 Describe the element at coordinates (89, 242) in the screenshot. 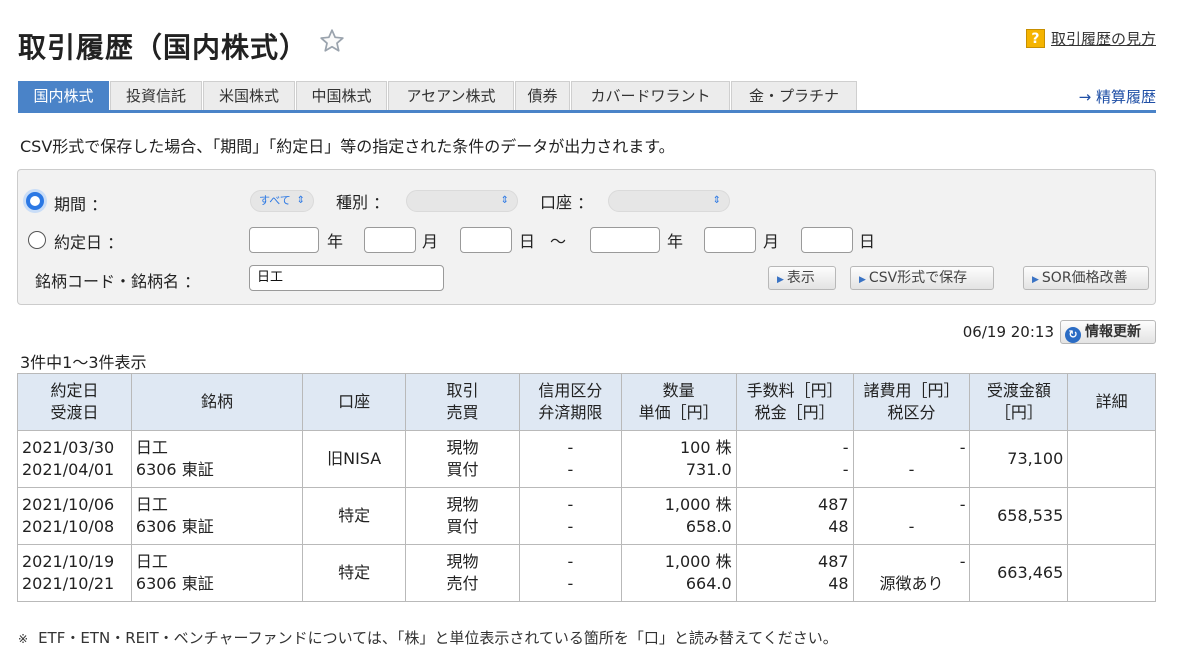

I see `trade-date-label: 約定日 ：` at that location.